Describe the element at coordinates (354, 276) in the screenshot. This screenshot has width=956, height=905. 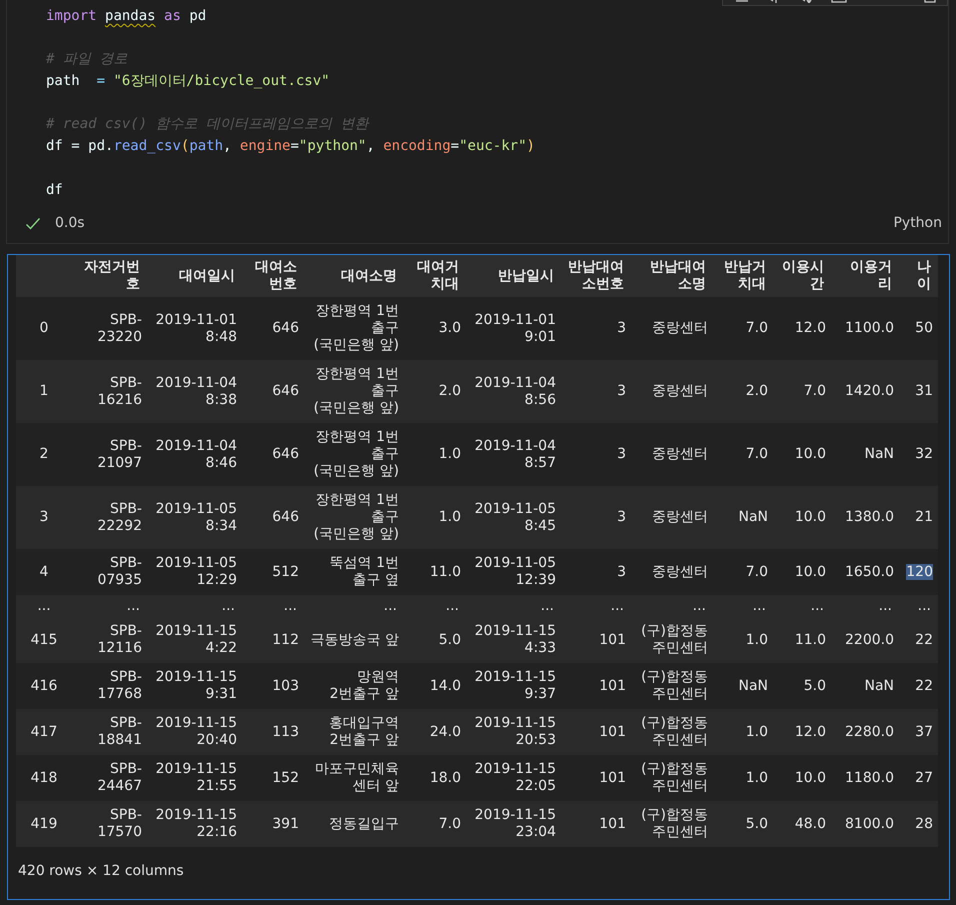
I see `column-header: 대여소명` at that location.